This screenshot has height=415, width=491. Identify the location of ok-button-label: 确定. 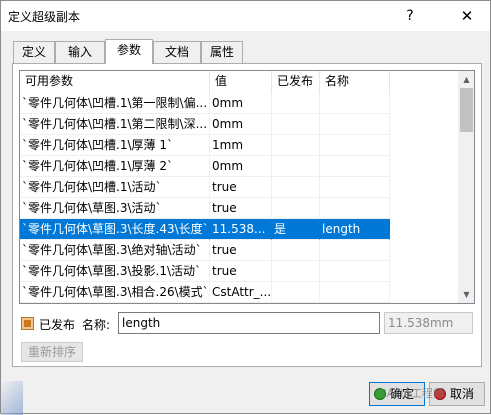
(402, 394).